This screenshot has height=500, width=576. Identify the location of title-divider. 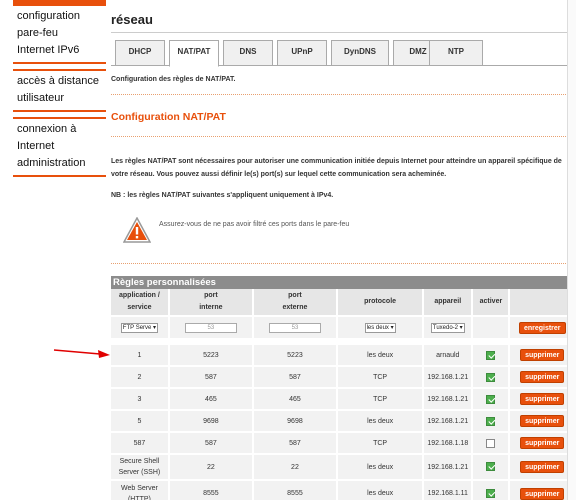
(343, 32).